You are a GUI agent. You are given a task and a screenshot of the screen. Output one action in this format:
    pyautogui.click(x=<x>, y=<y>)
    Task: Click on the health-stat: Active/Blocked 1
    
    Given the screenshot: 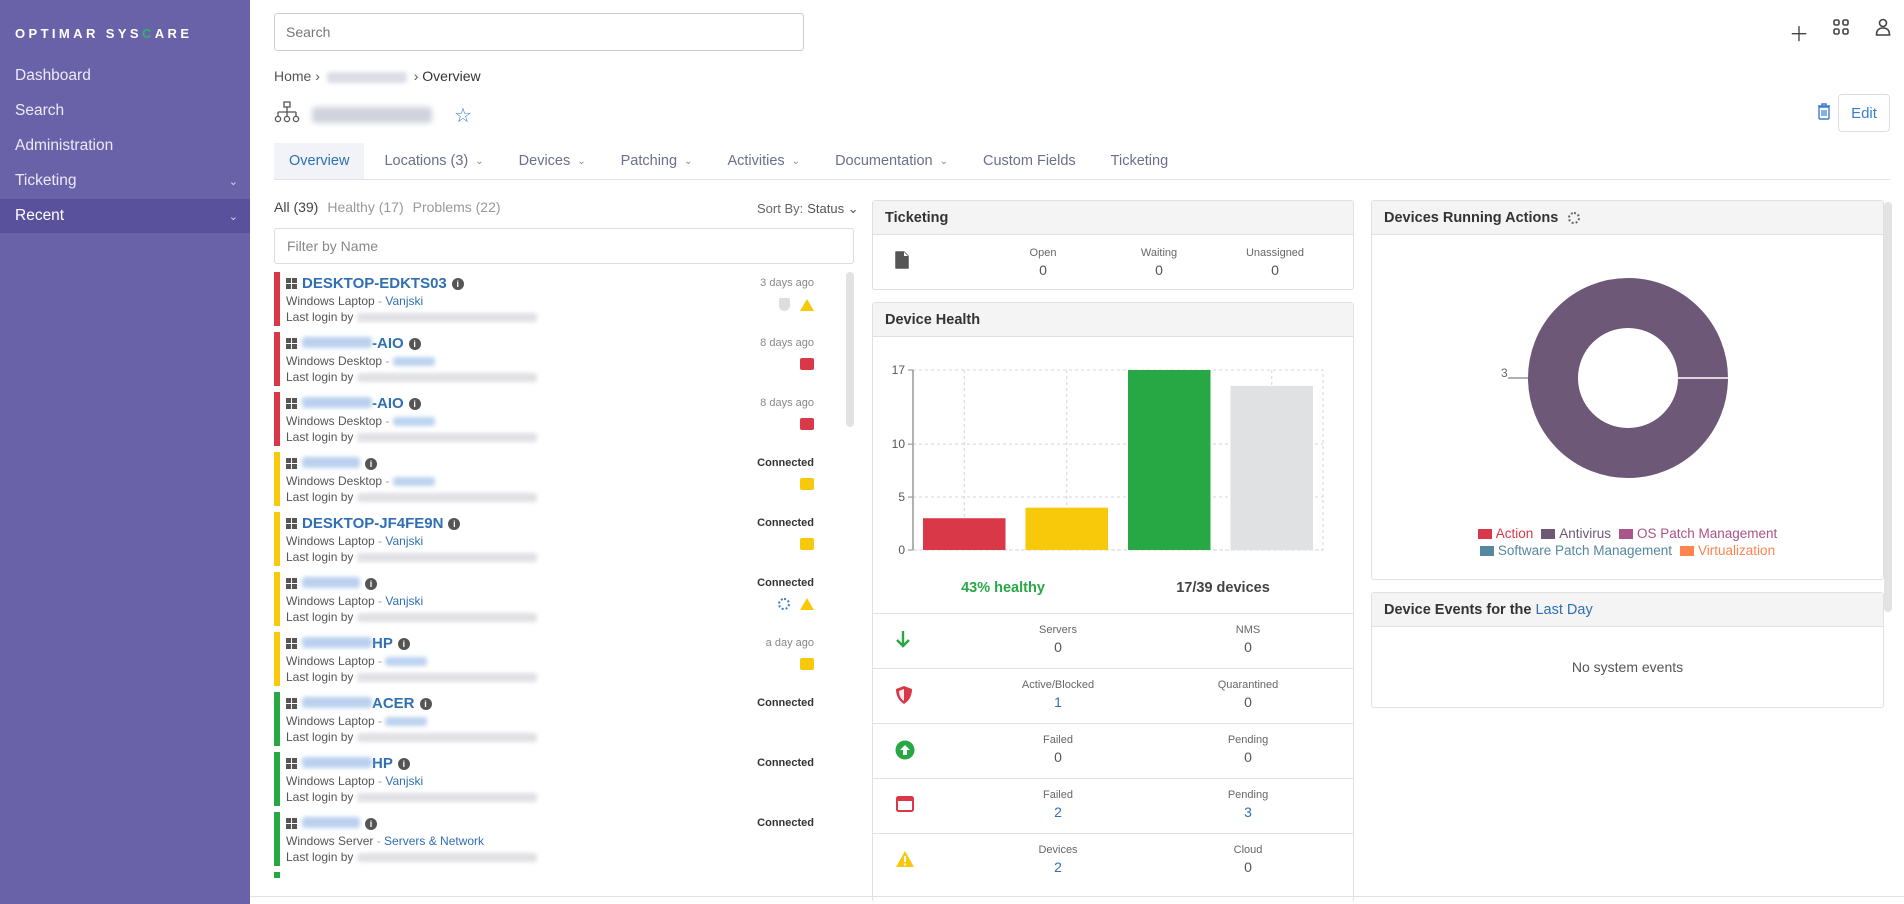 What is the action you would take?
    pyautogui.click(x=1058, y=694)
    